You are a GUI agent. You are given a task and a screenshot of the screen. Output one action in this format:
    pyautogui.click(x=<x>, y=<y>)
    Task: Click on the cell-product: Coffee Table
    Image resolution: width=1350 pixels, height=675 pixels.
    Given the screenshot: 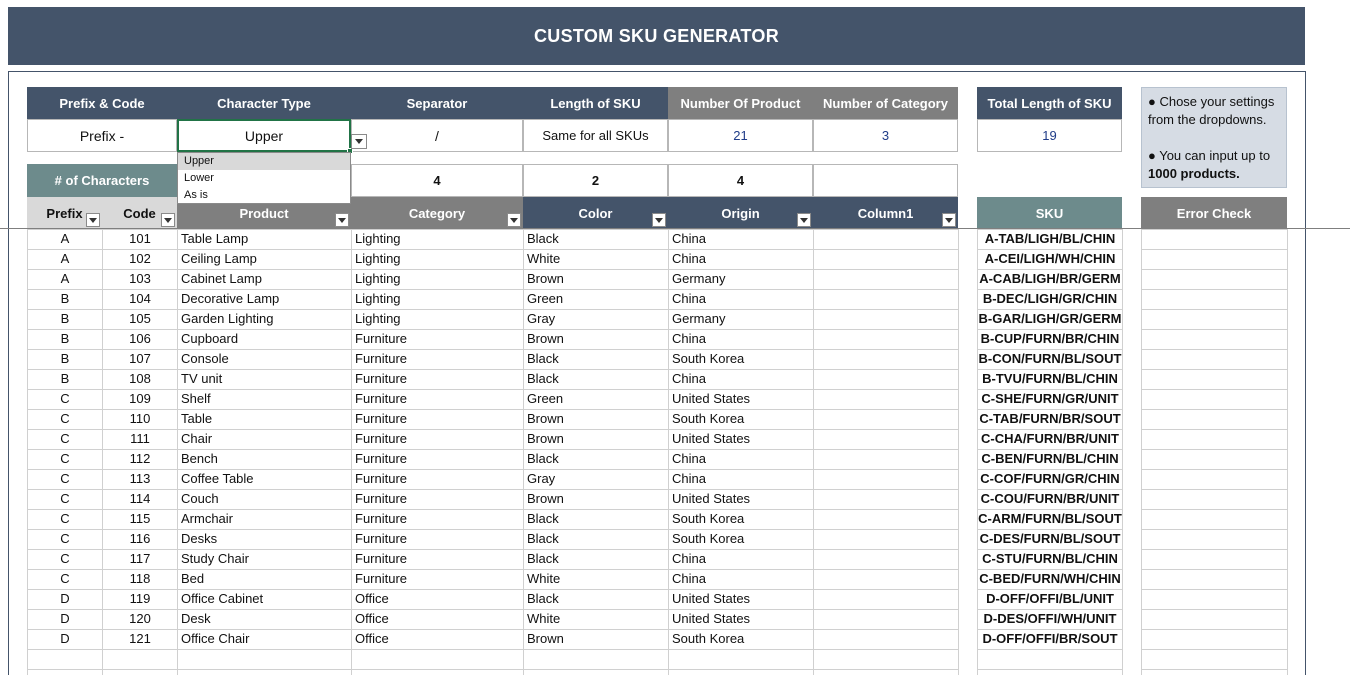 What is the action you would take?
    pyautogui.click(x=264, y=479)
    